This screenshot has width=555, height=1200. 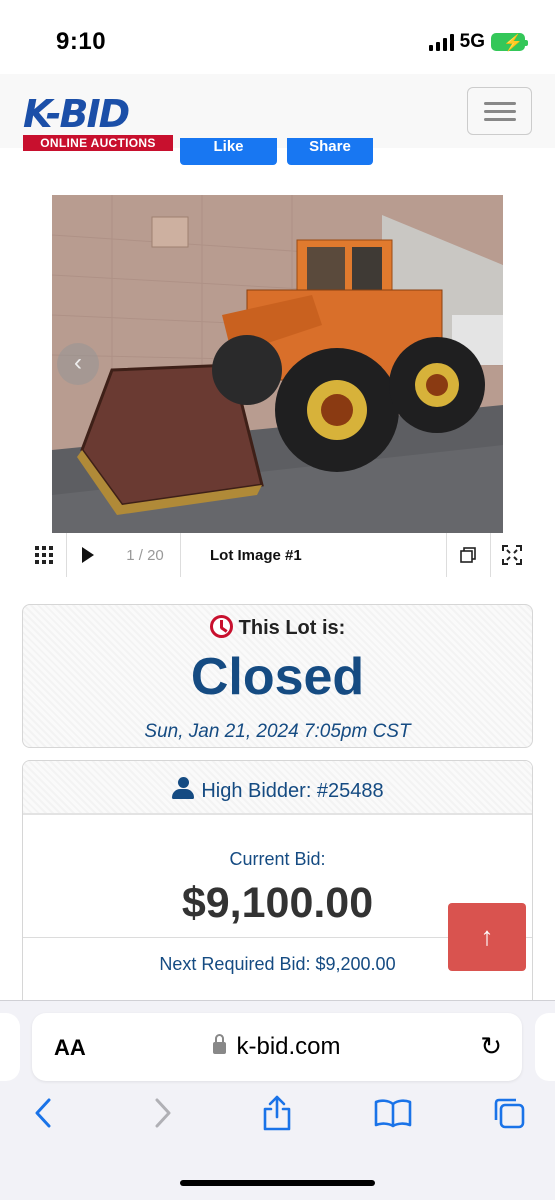 I want to click on lot-status-label: This Lot is:, so click(x=292, y=628).